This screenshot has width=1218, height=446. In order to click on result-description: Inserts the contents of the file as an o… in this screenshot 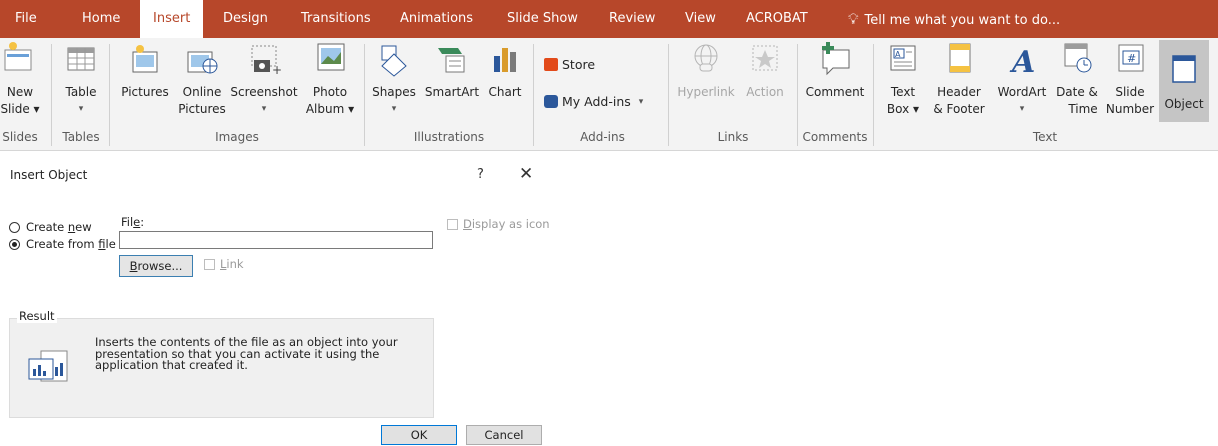, I will do `click(246, 353)`.